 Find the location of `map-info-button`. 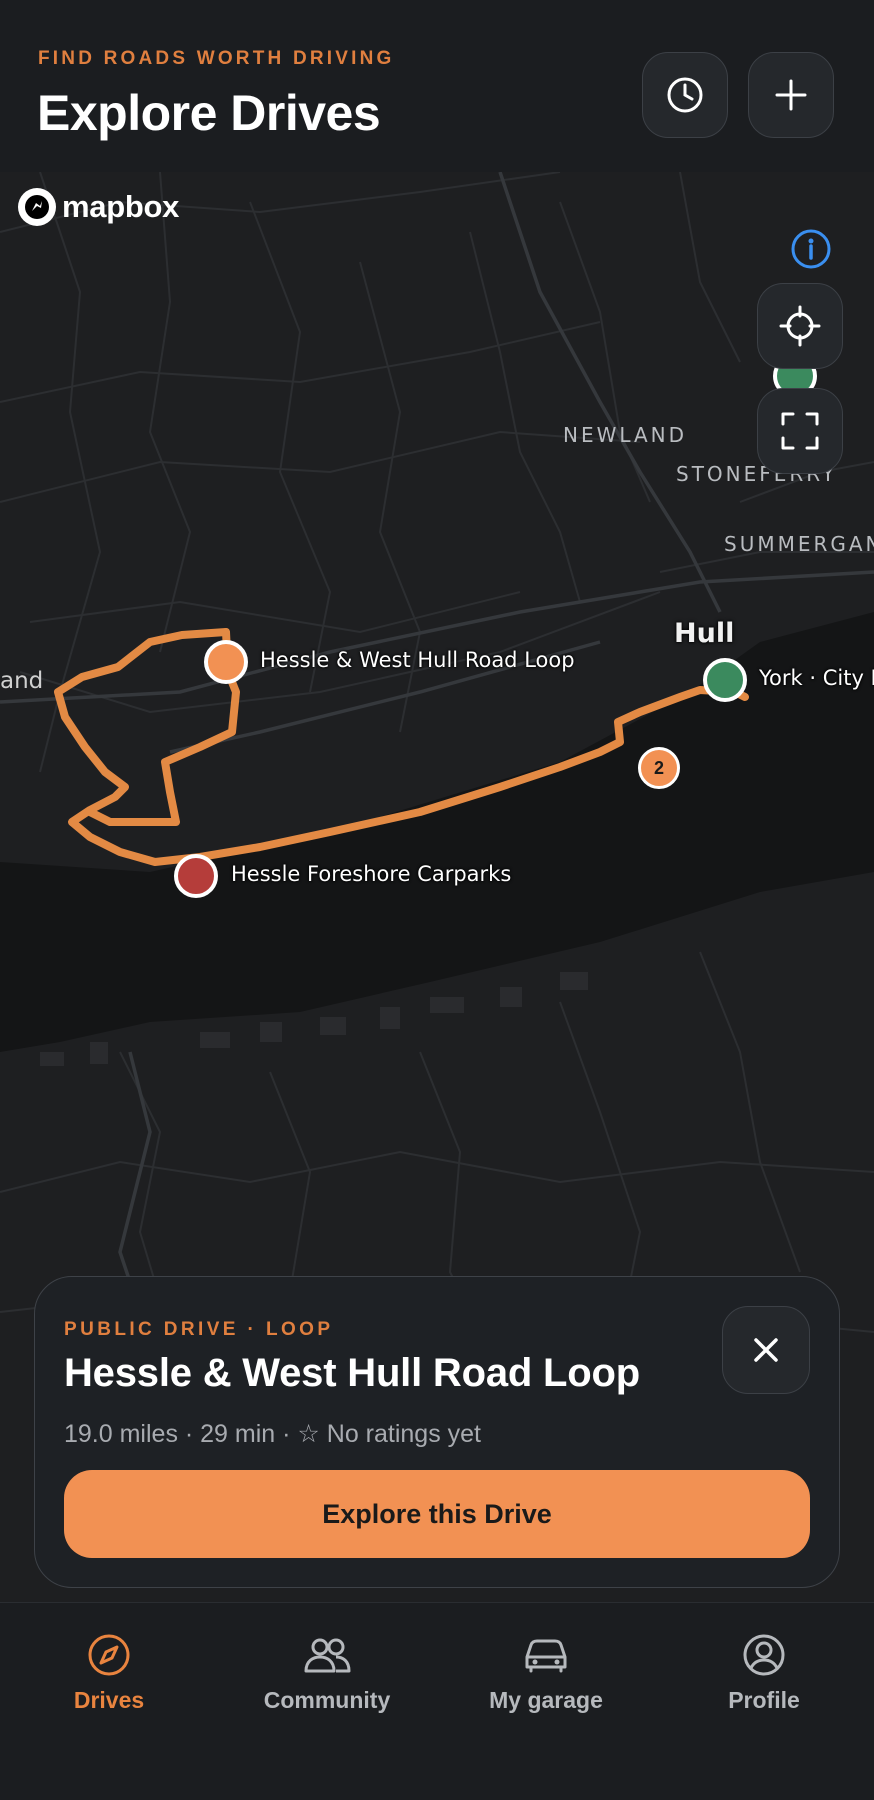

map-info-button is located at coordinates (811, 249).